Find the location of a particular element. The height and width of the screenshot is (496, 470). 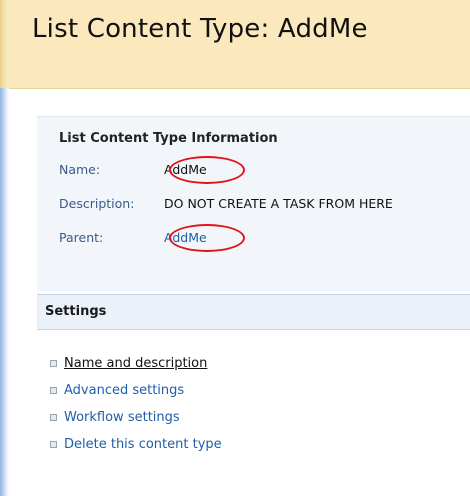

settings-item-delete-content-type: Delete this content type is located at coordinates (136, 444).